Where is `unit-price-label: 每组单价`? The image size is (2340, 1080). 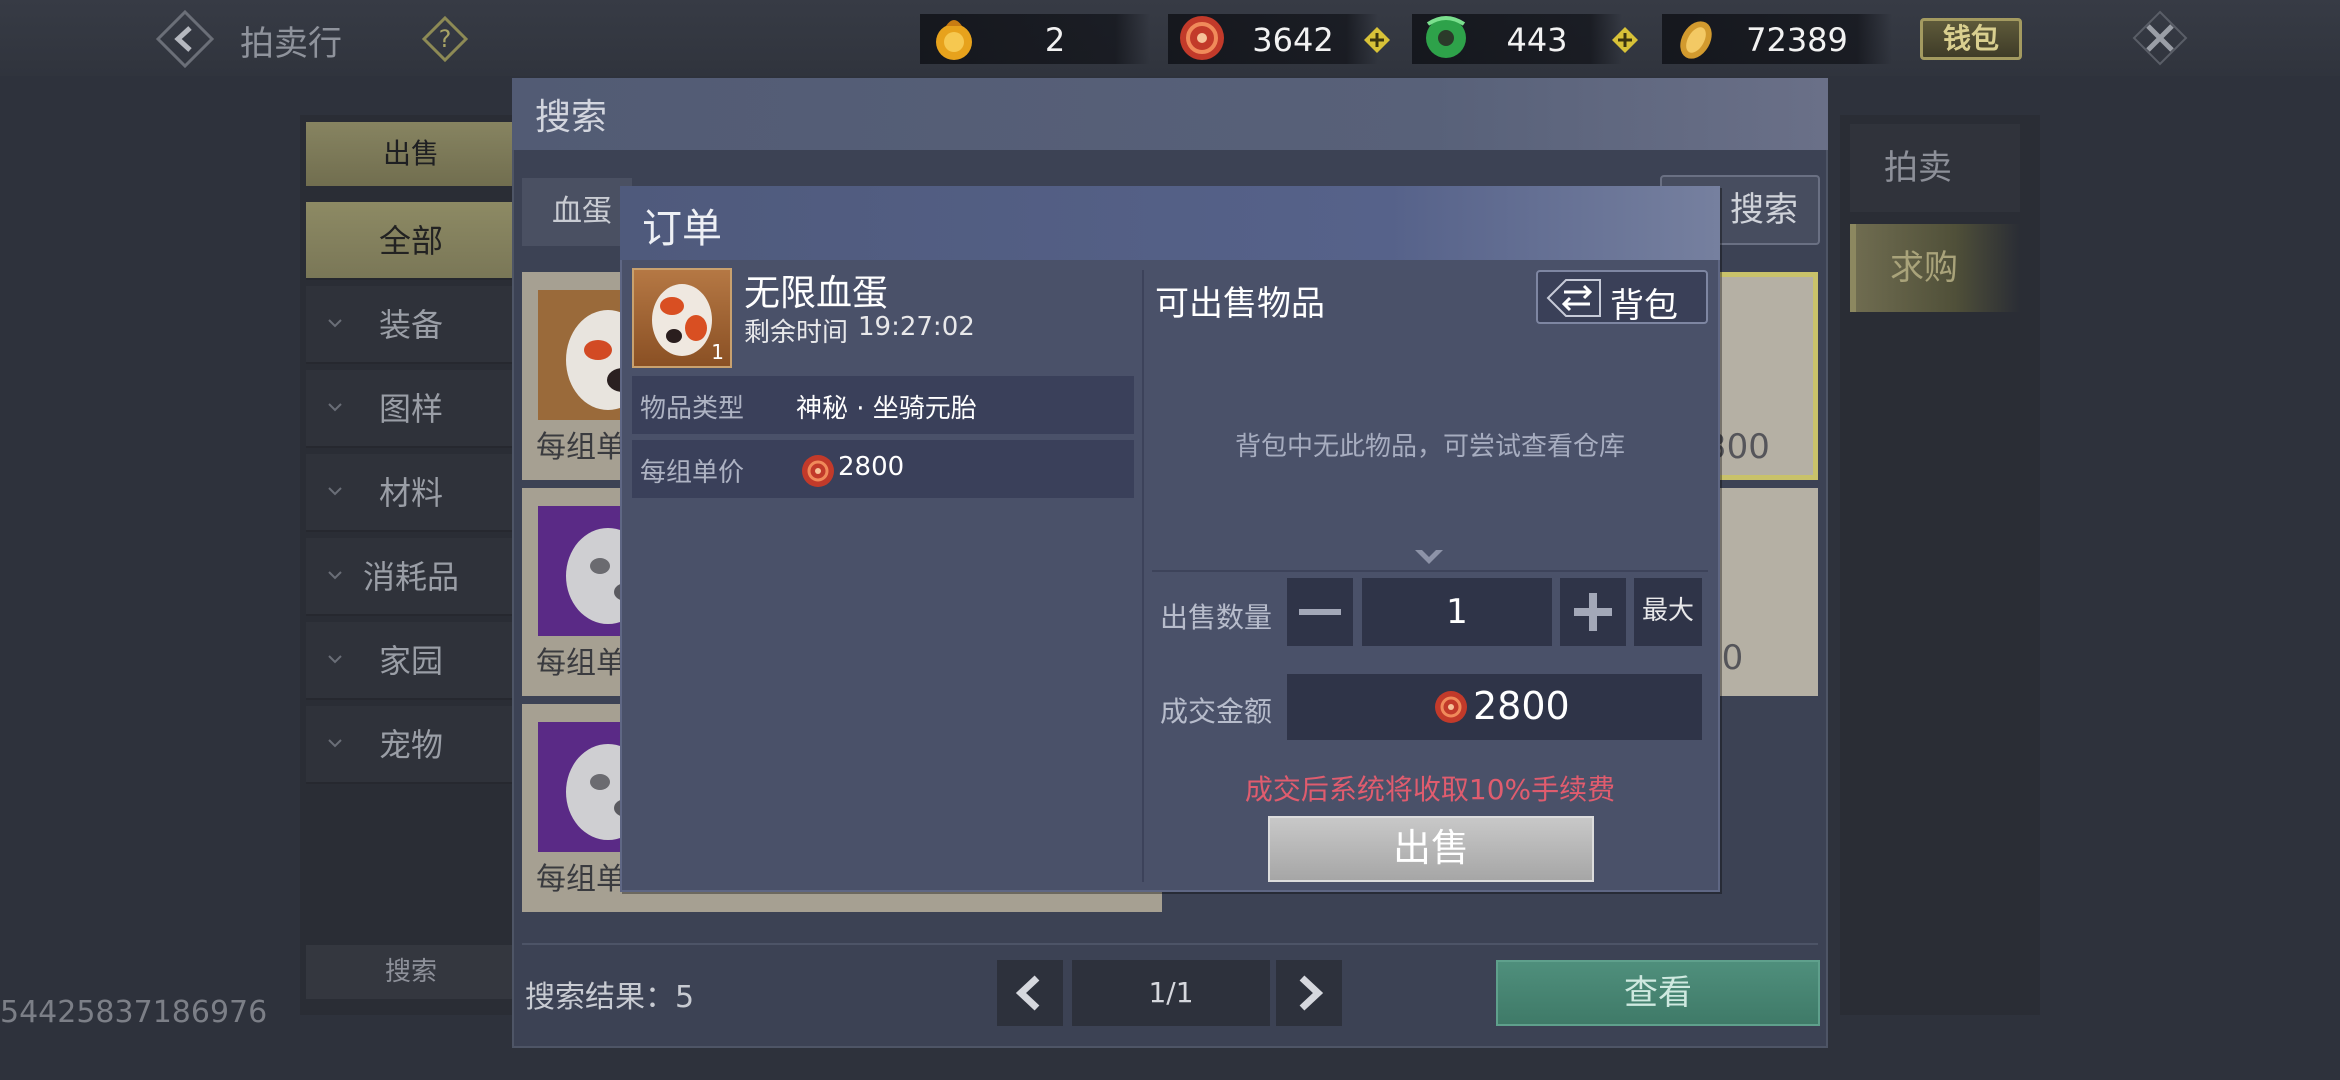
unit-price-label: 每组单价 is located at coordinates (692, 473).